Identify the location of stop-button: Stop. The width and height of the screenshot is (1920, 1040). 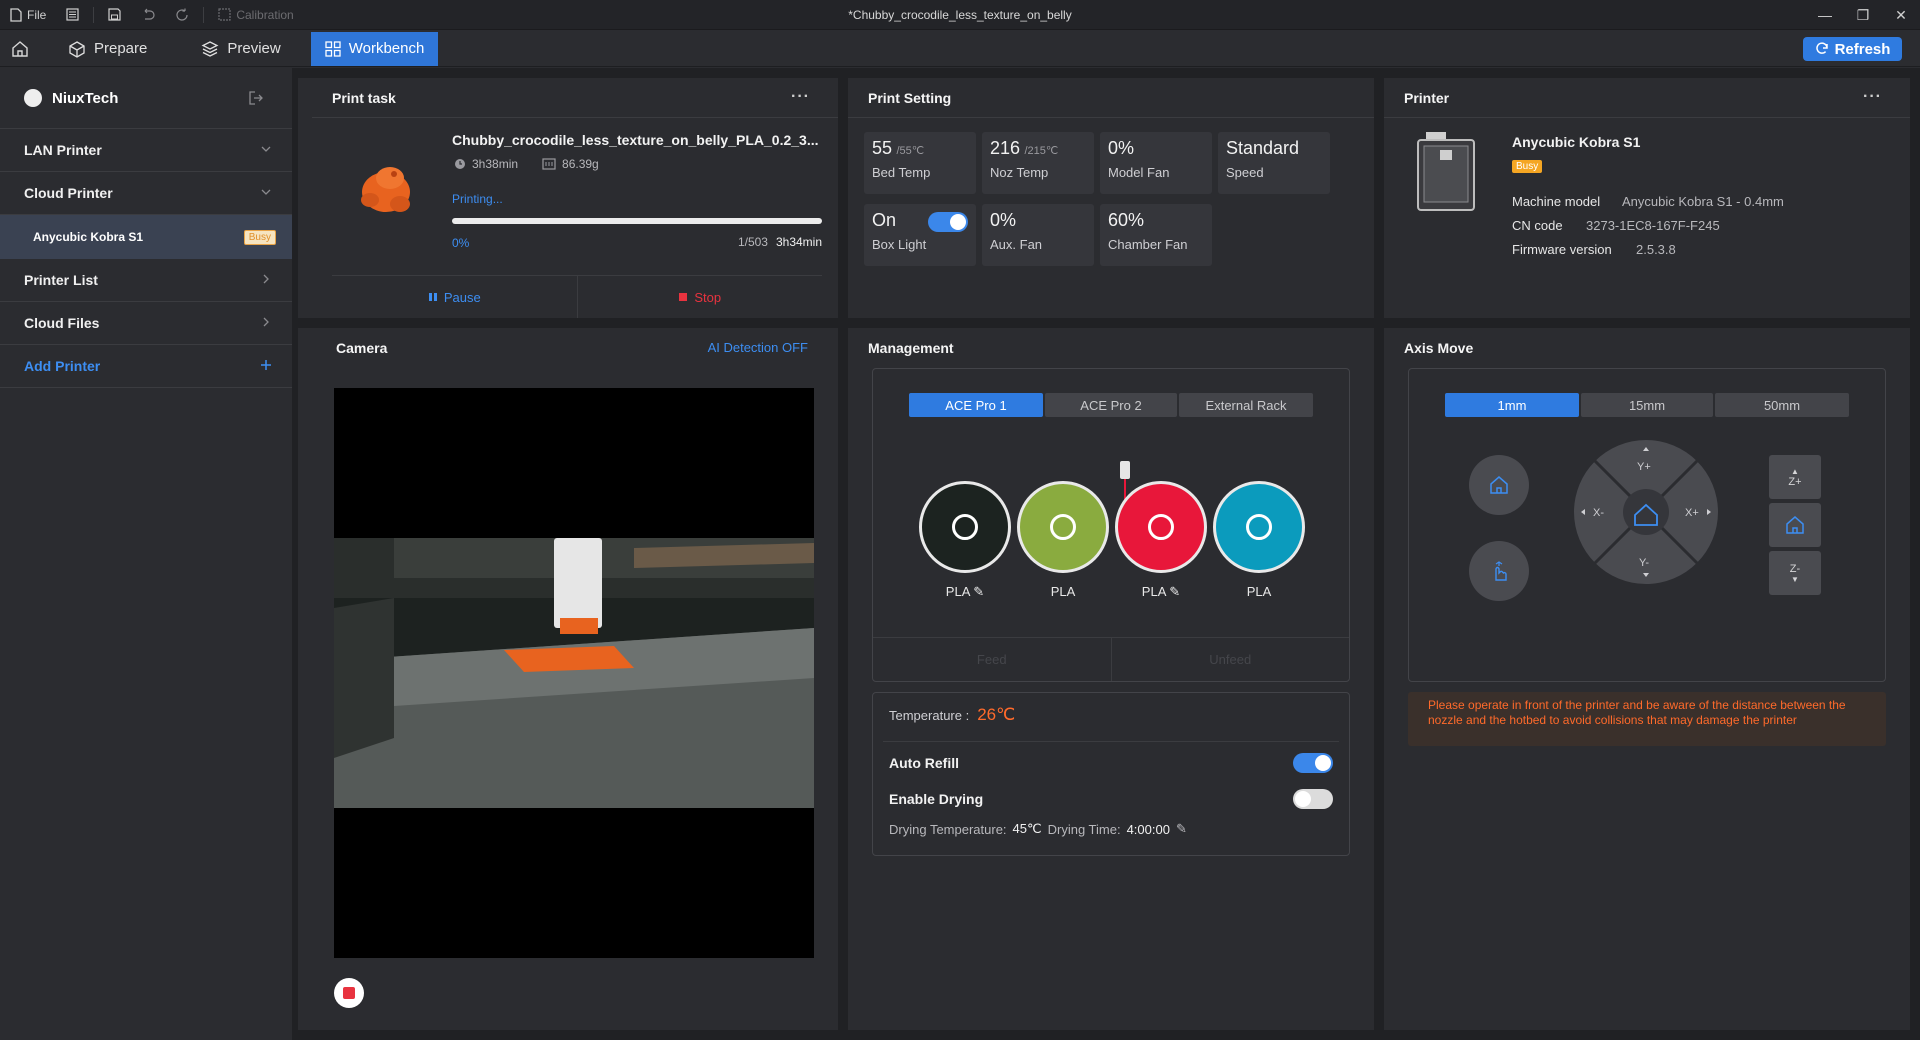
(700, 297).